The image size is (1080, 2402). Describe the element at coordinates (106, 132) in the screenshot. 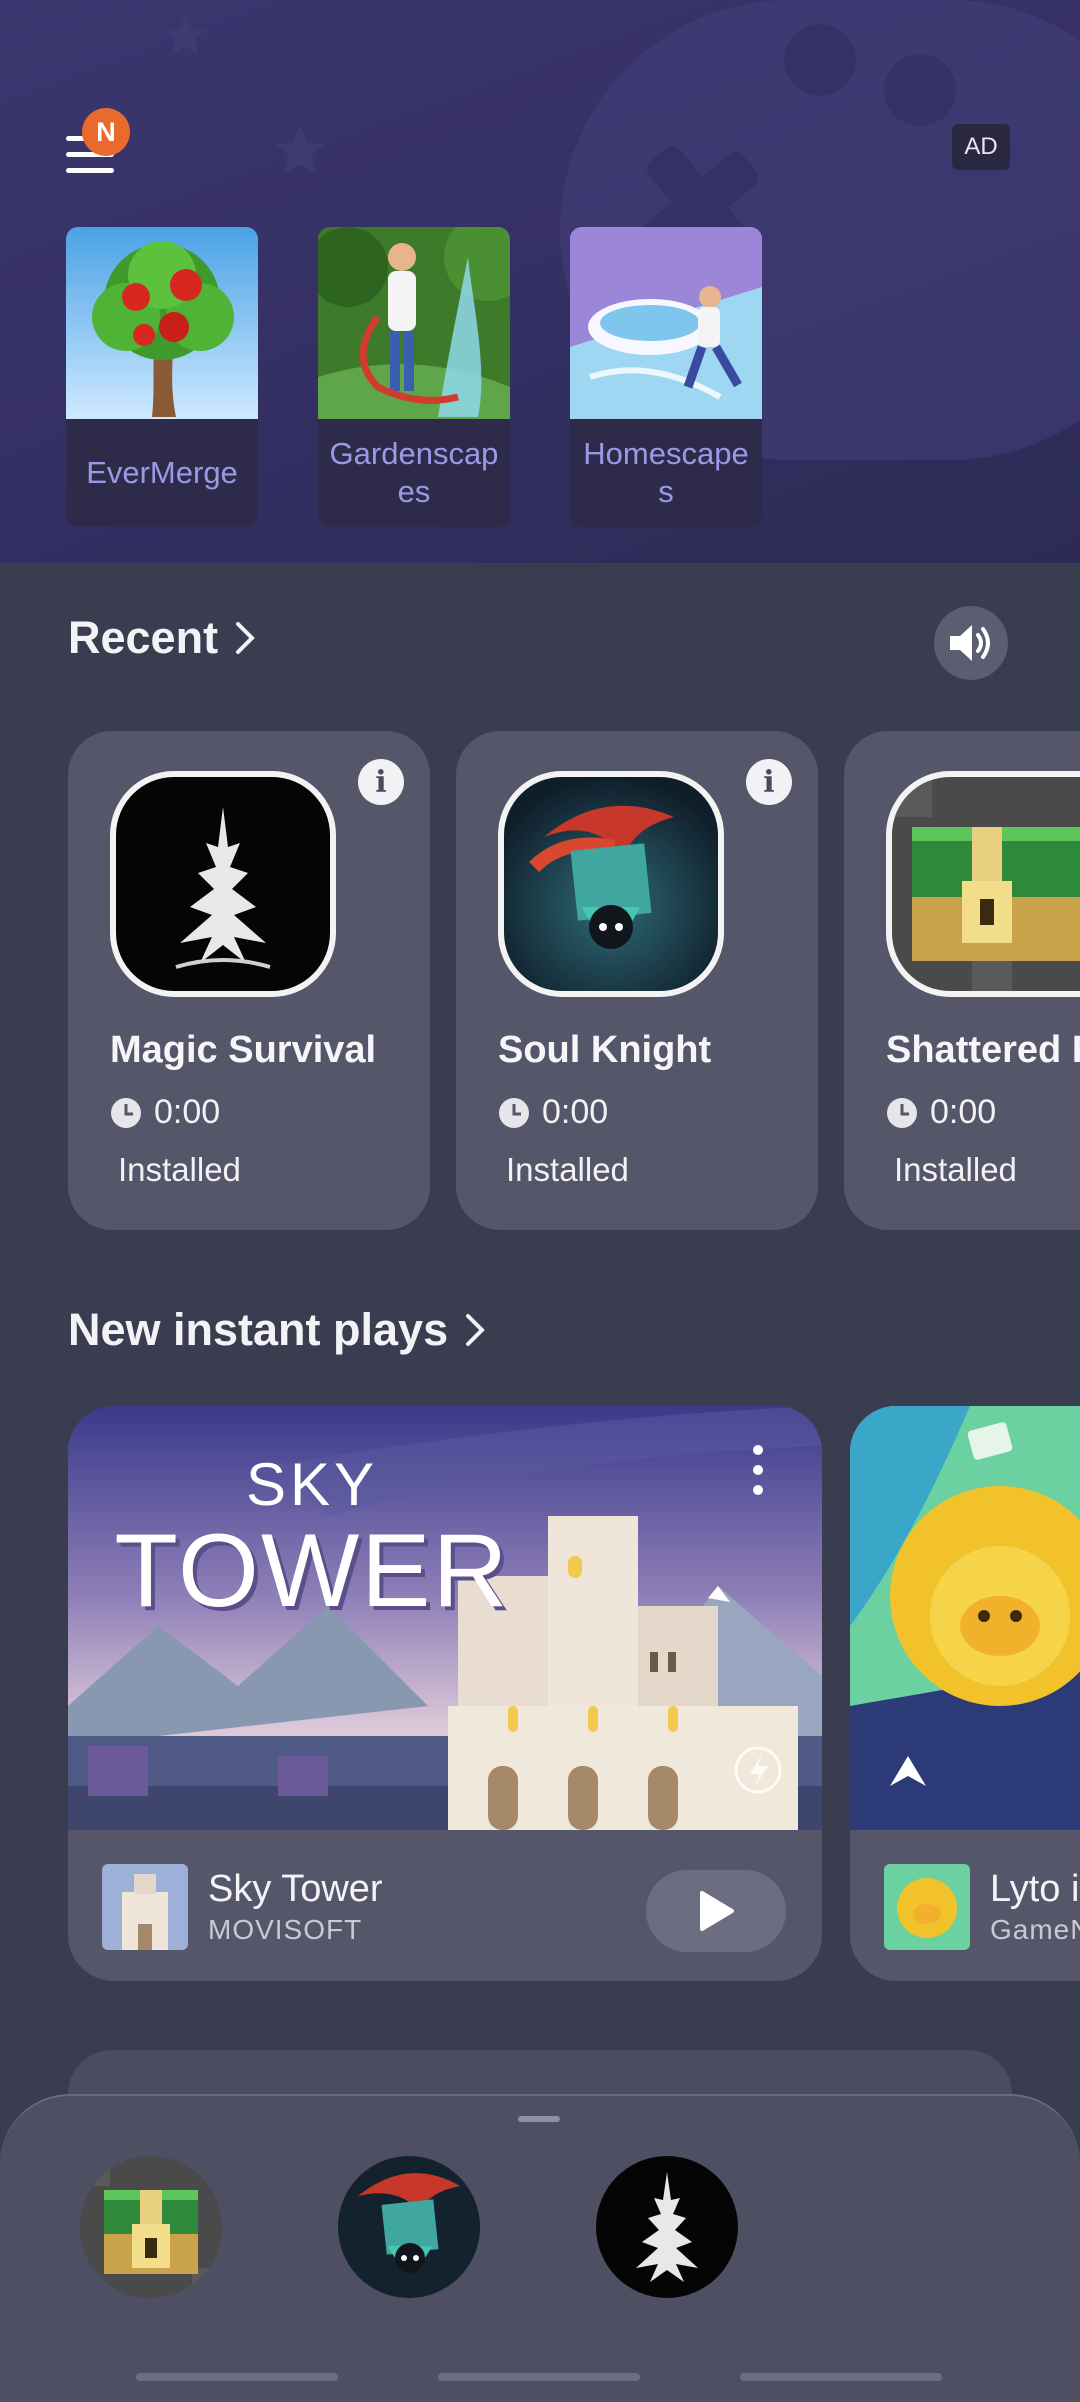

I see `notification-badge: N` at that location.